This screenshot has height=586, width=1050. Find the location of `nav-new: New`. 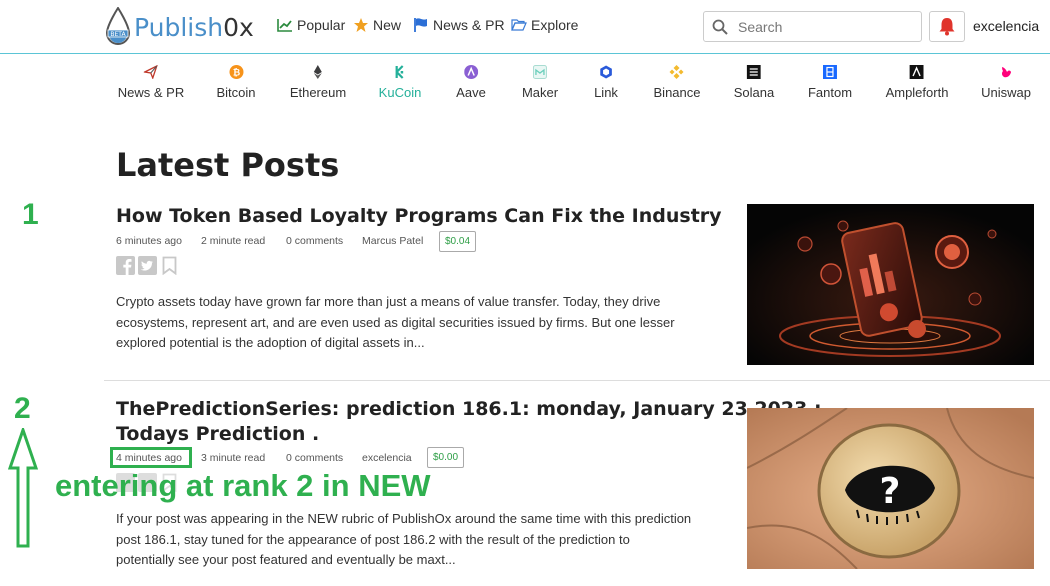

nav-new: New is located at coordinates (377, 25).